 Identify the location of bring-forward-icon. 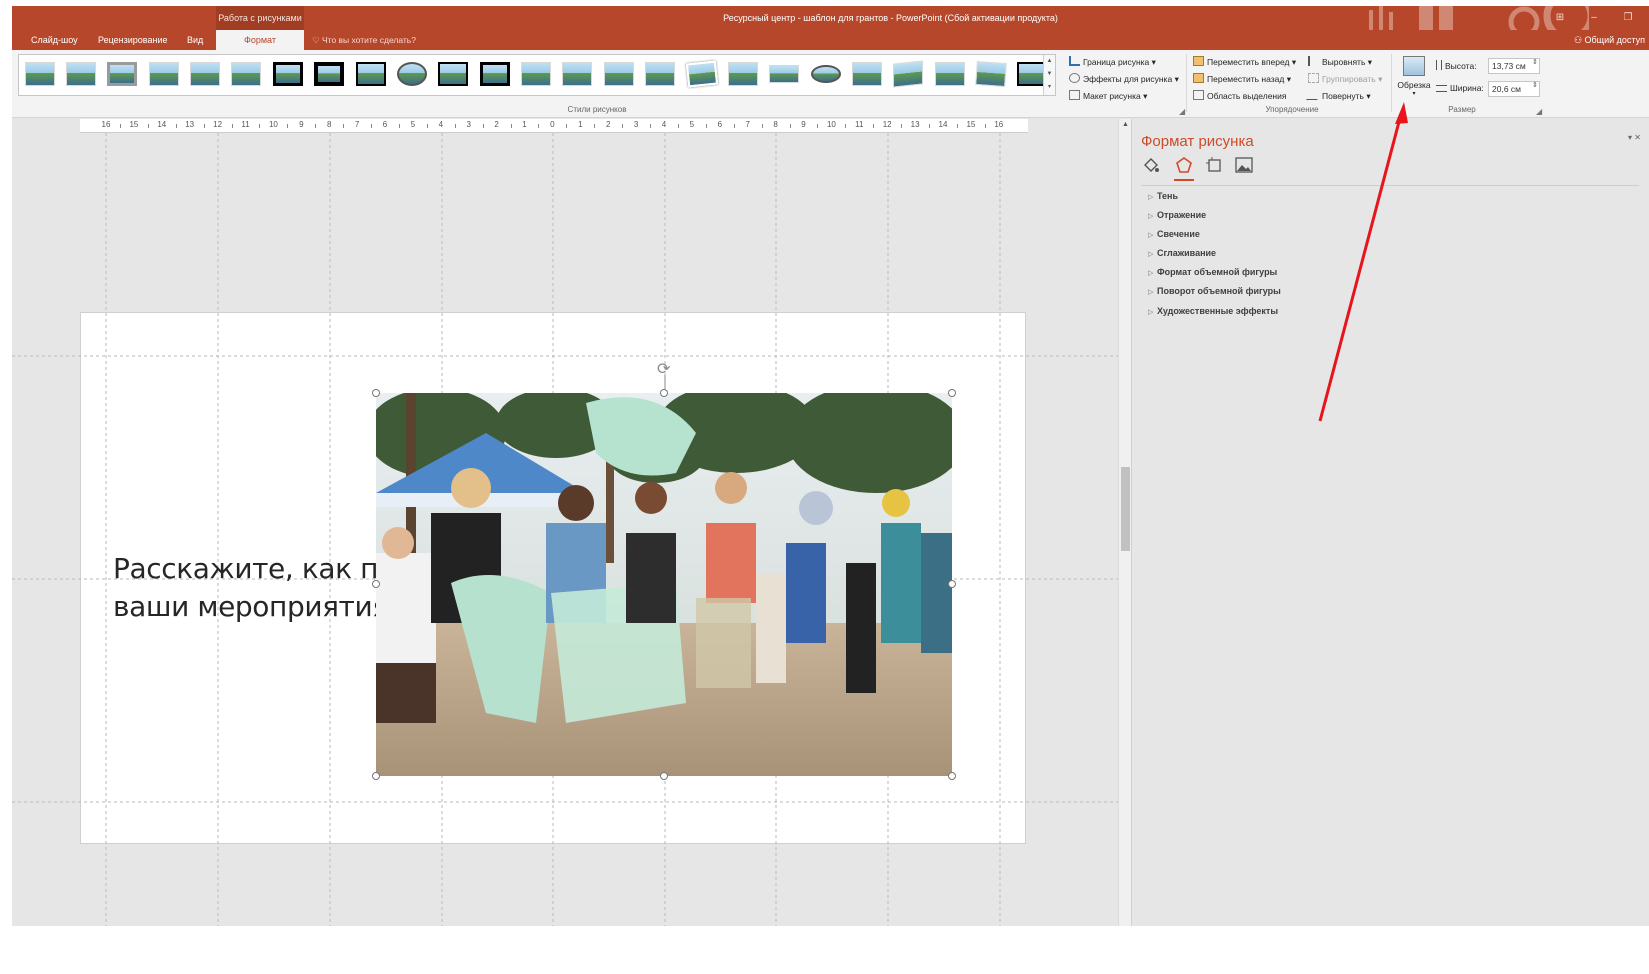
(1198, 61).